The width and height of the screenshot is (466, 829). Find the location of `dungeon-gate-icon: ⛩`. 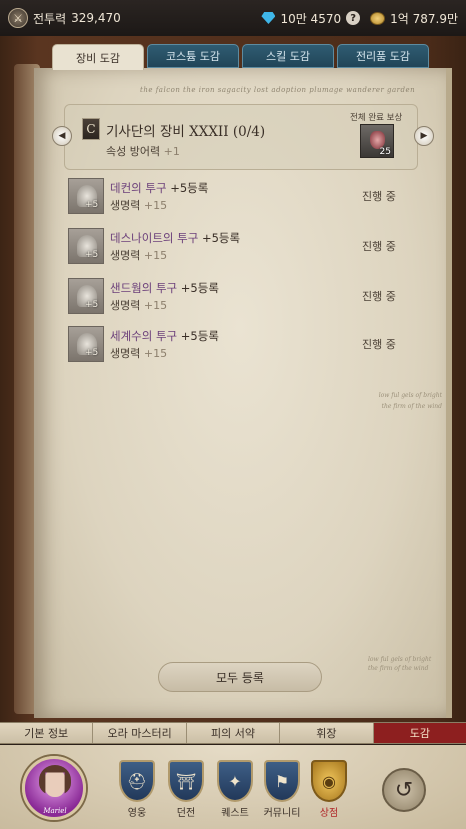

dungeon-gate-icon: ⛩ is located at coordinates (186, 781).